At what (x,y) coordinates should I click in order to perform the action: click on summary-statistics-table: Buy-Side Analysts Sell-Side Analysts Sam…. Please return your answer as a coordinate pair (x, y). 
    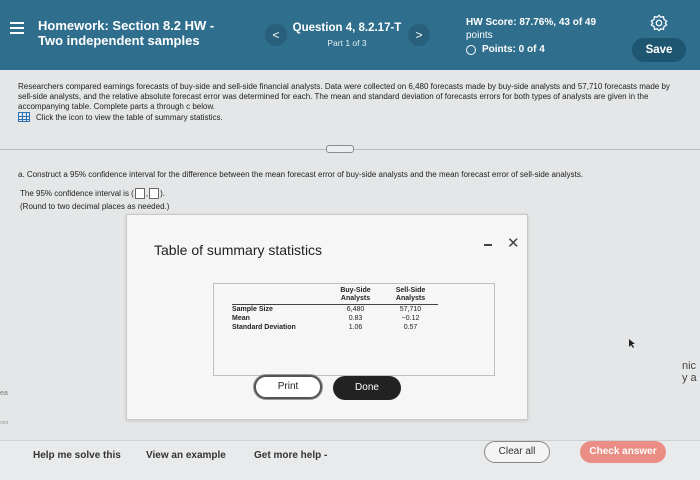
    Looking at the image, I should click on (335, 309).